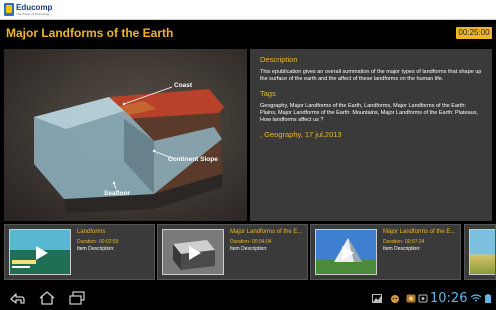  What do you see at coordinates (251, 242) in the screenshot?
I see `card-duration: Duration- 00:04:04` at bounding box center [251, 242].